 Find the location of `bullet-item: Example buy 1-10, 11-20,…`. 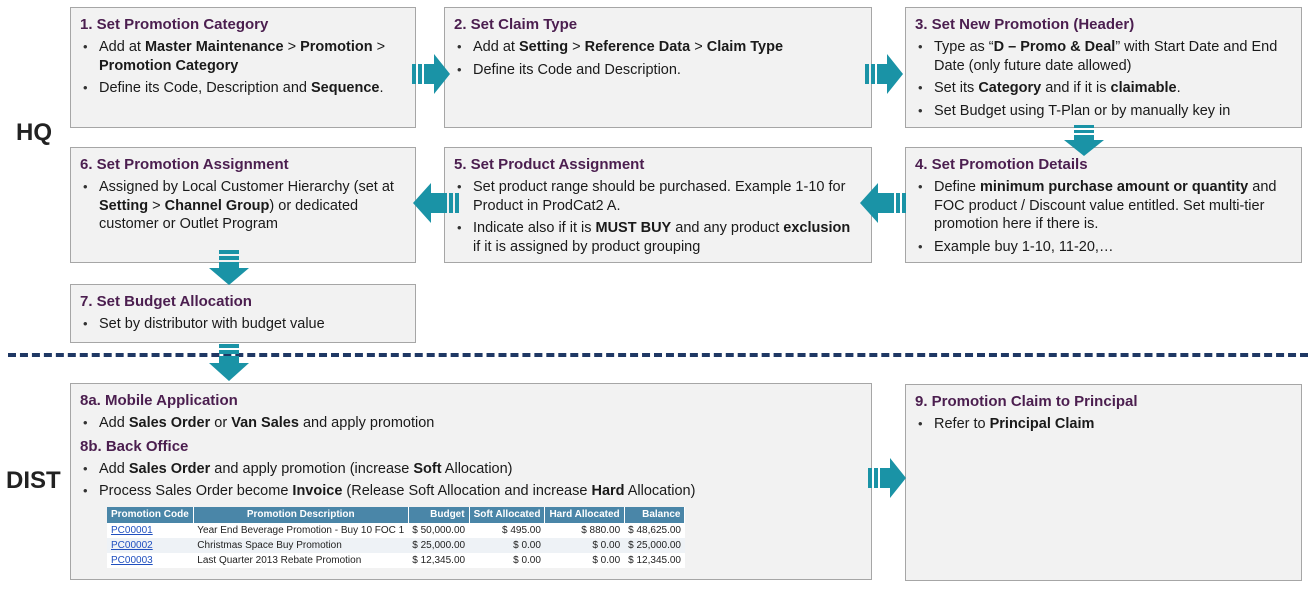

bullet-item: Example buy 1-10, 11-20,… is located at coordinates (1103, 247).